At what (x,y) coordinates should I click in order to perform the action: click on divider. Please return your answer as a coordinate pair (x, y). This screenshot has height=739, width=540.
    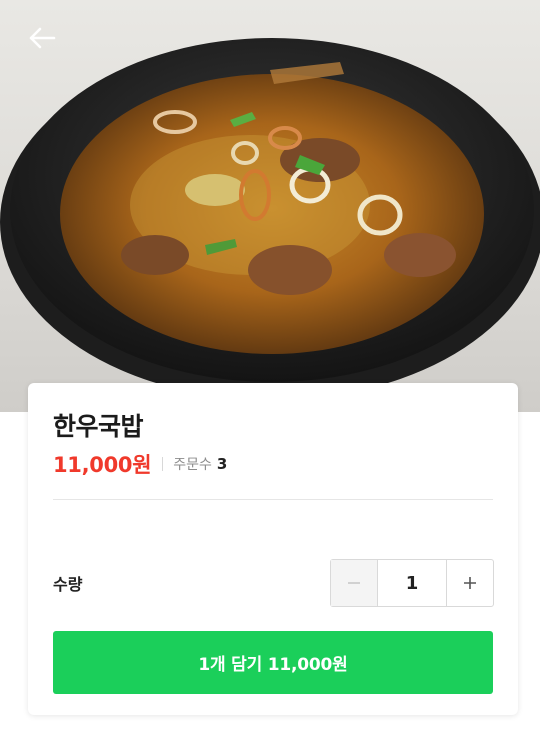
    Looking at the image, I should click on (273, 499).